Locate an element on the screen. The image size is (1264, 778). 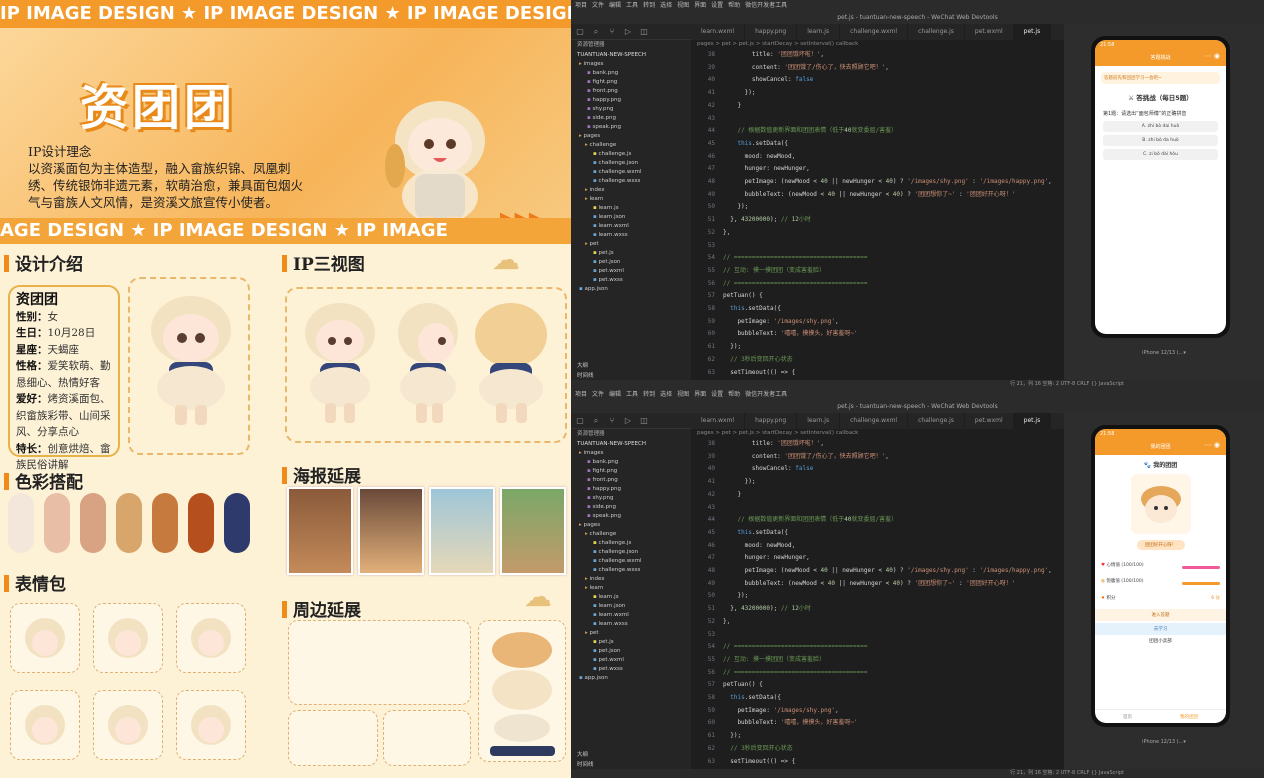
menu-item: 界面 is located at coordinates (700, 5).